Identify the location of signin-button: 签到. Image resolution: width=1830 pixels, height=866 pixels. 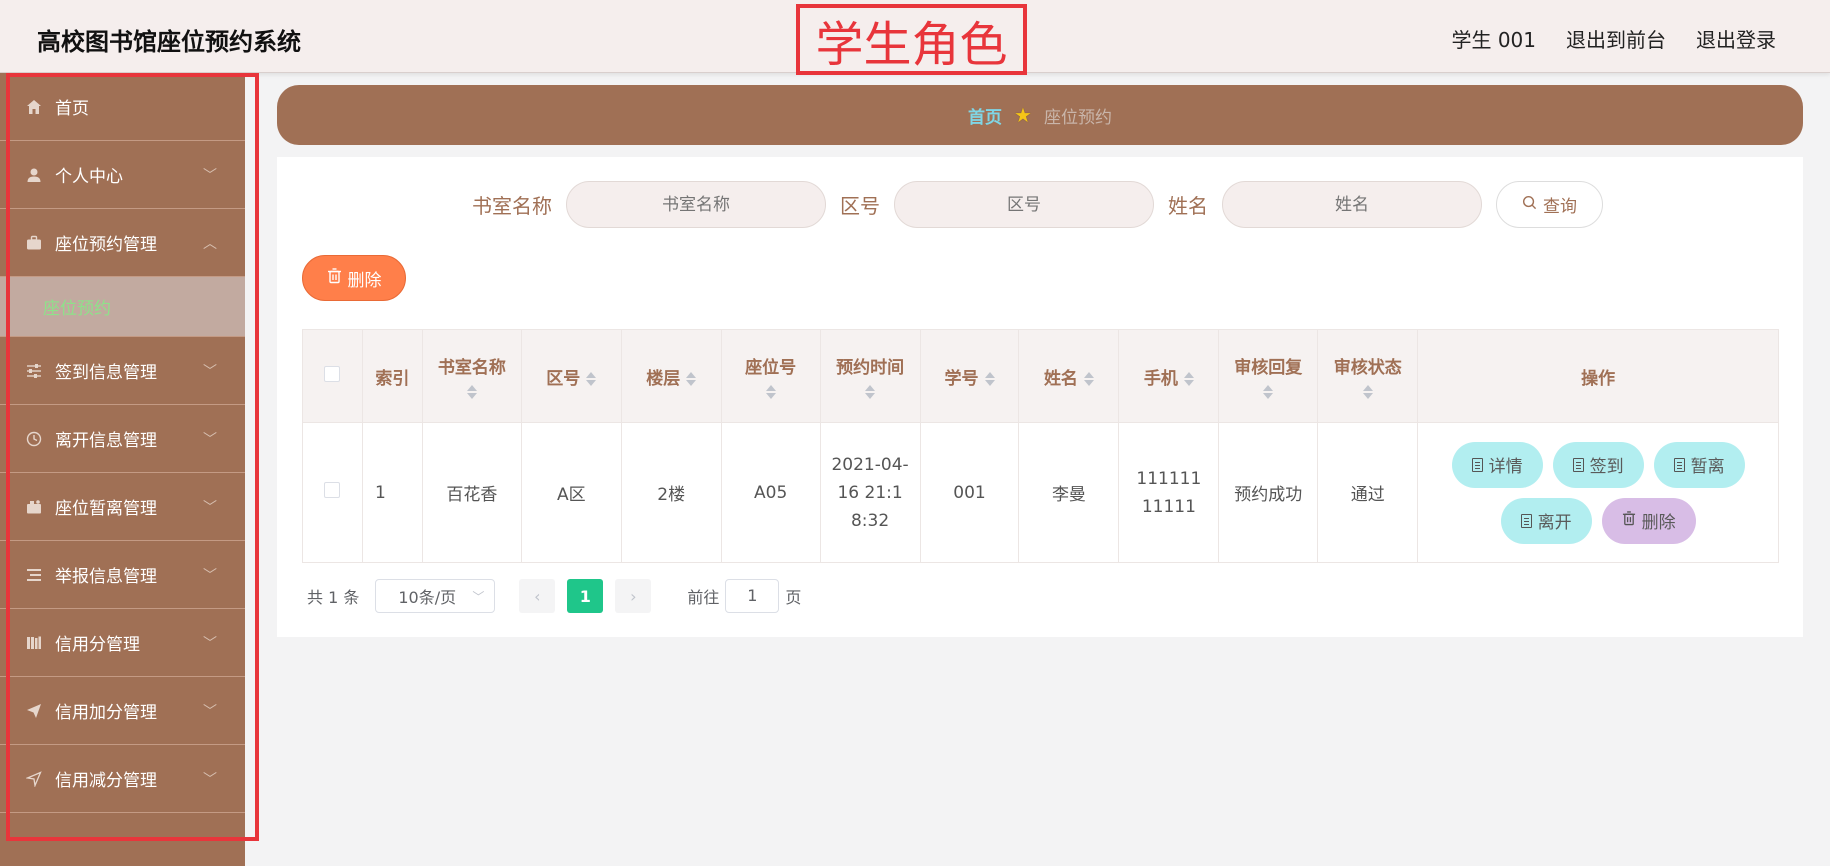
(1598, 464).